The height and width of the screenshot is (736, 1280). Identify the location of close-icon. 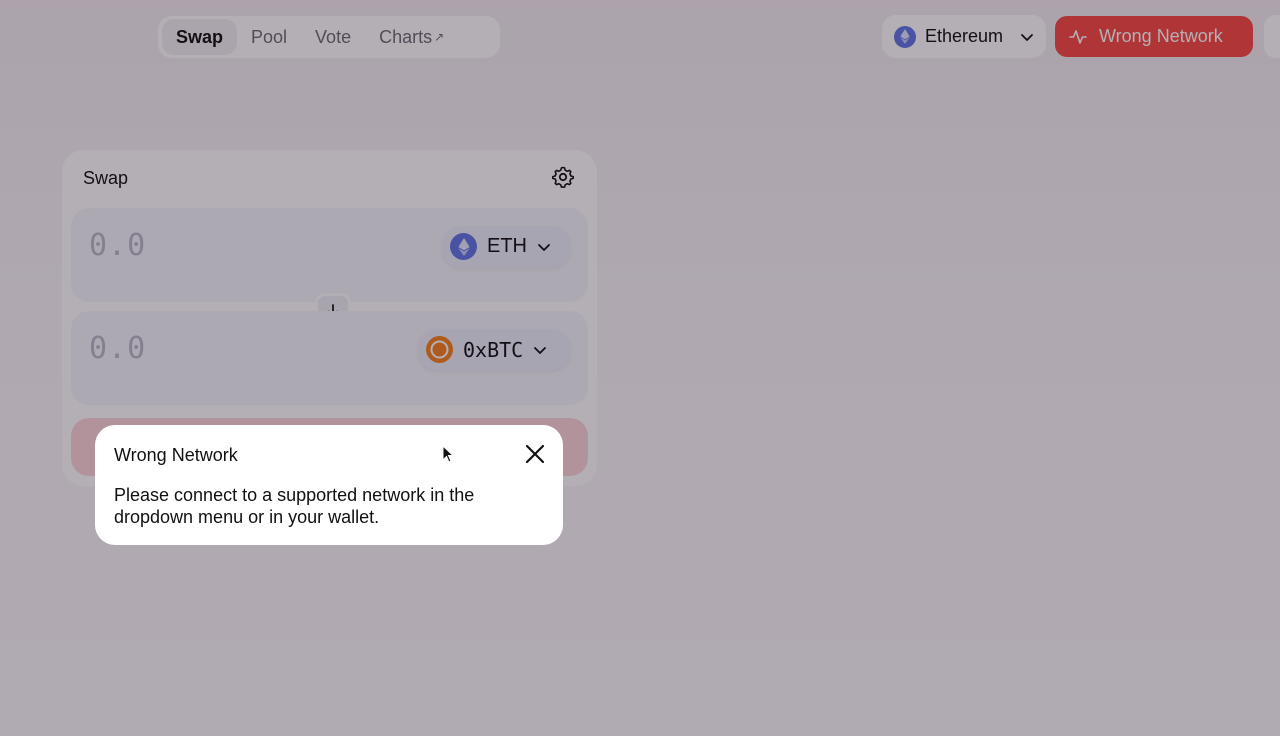
(535, 454).